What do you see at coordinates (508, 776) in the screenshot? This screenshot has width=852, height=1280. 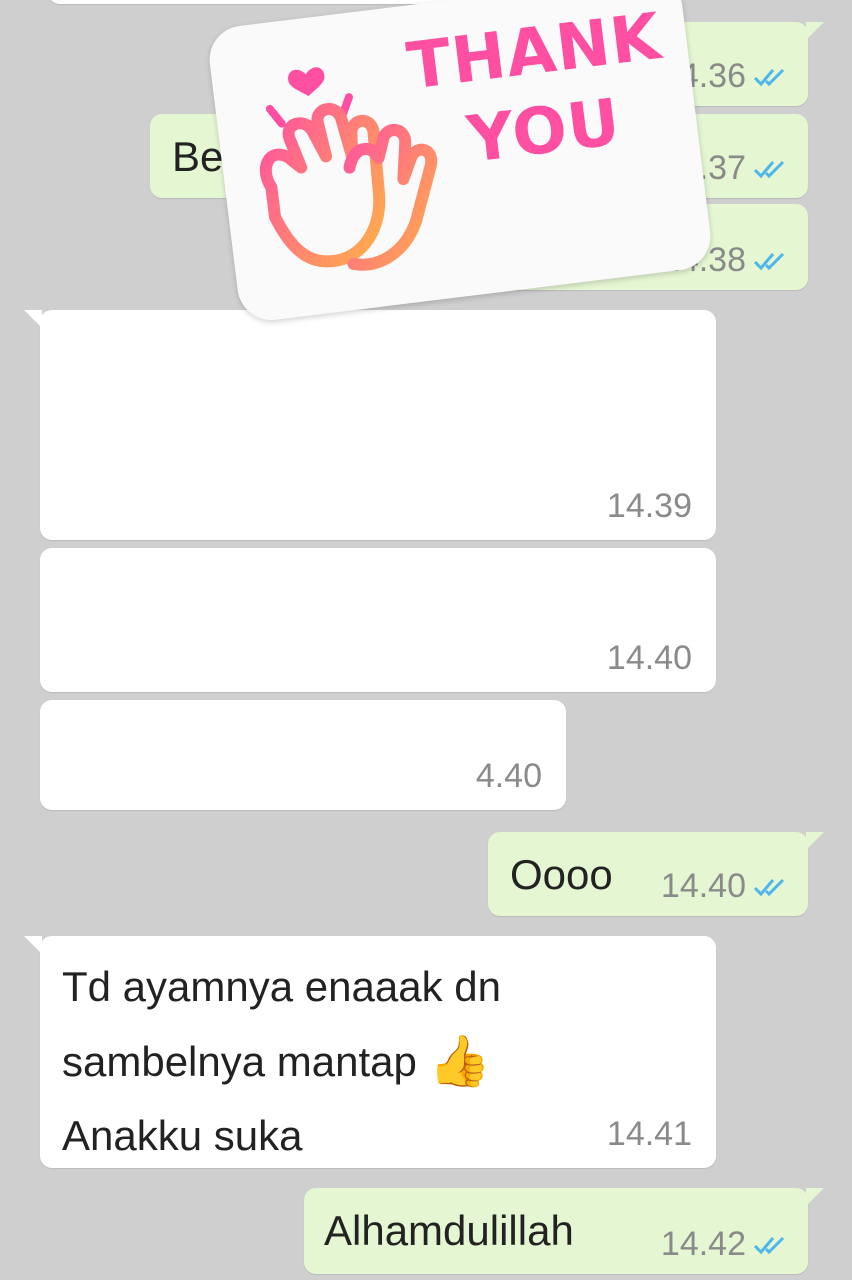 I see `message-time: 4.40` at bounding box center [508, 776].